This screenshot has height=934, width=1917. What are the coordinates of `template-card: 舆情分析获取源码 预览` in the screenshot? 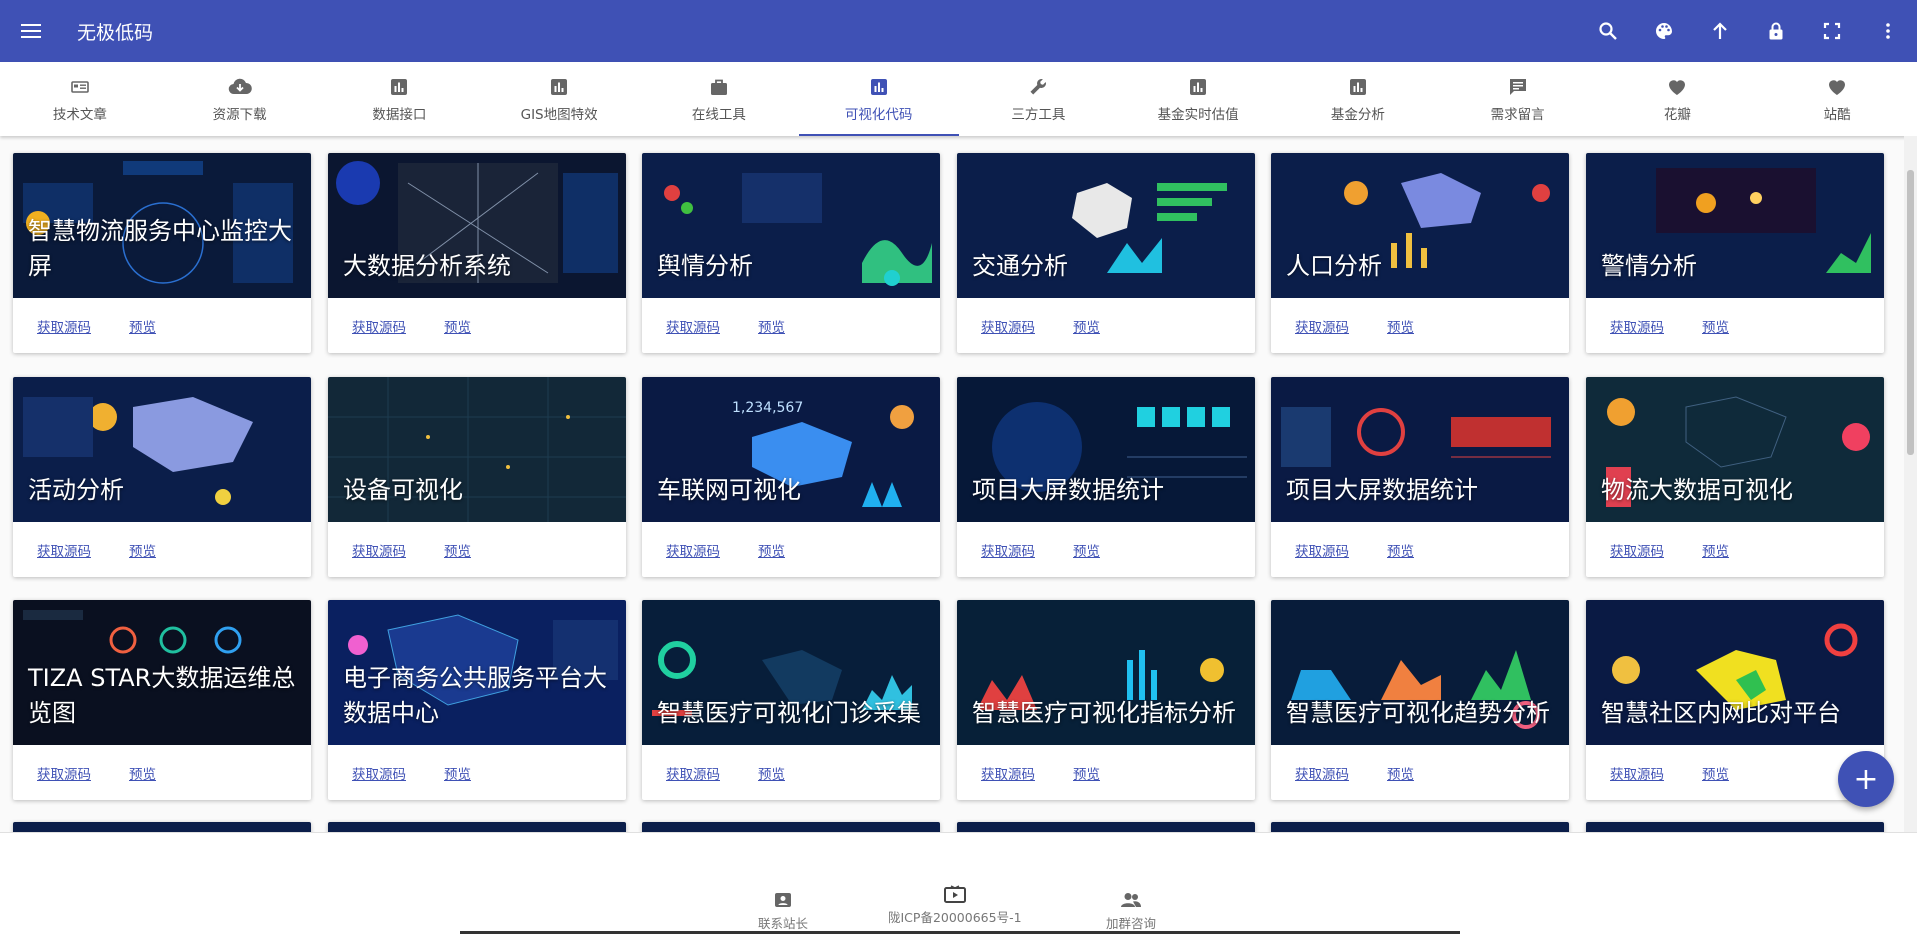 It's located at (791, 253).